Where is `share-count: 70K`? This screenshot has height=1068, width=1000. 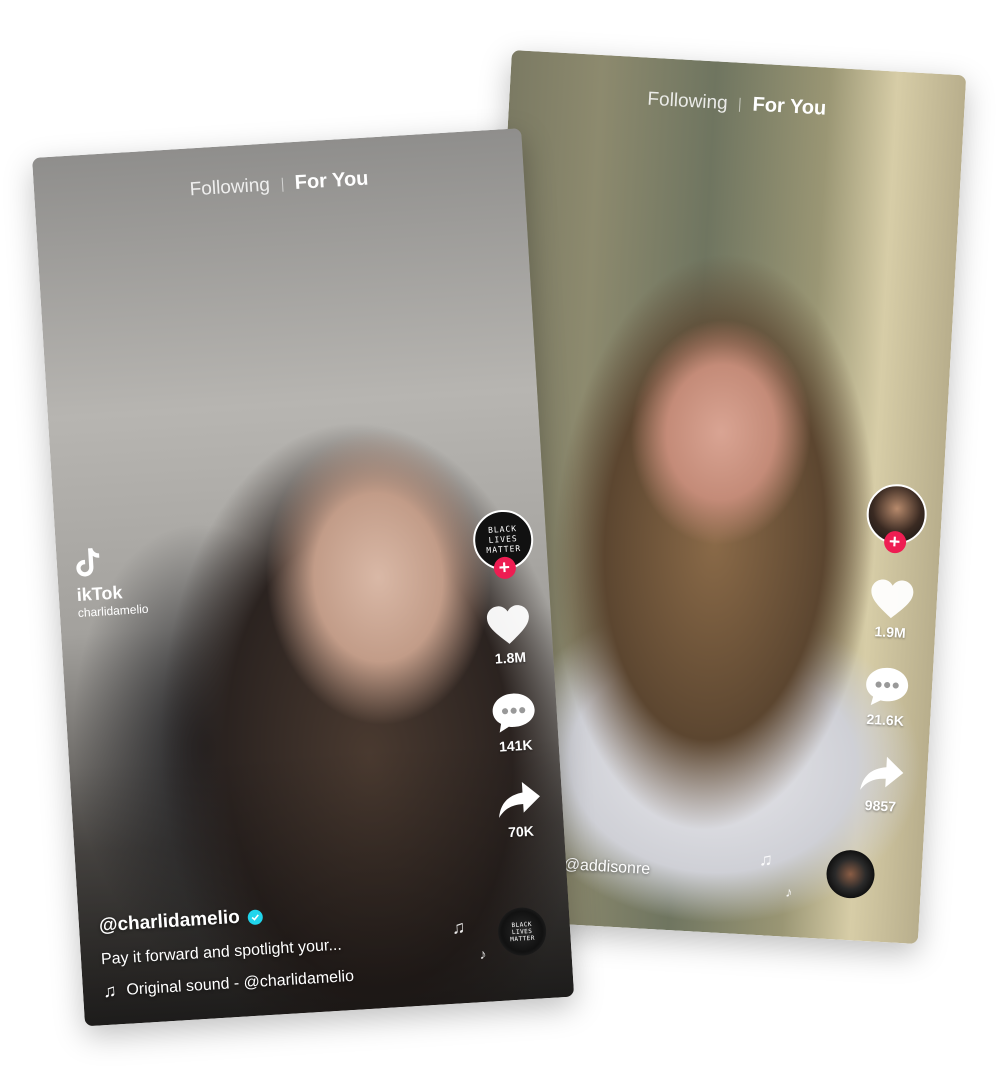 share-count: 70K is located at coordinates (521, 831).